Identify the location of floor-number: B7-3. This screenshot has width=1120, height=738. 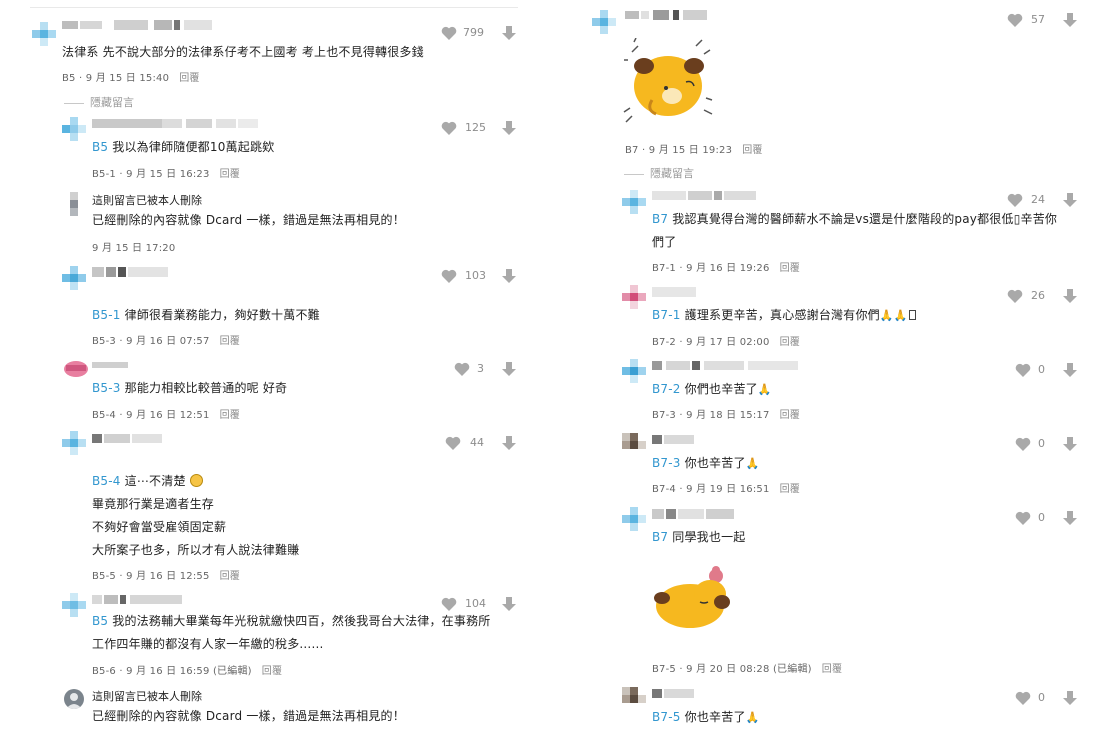
(664, 415).